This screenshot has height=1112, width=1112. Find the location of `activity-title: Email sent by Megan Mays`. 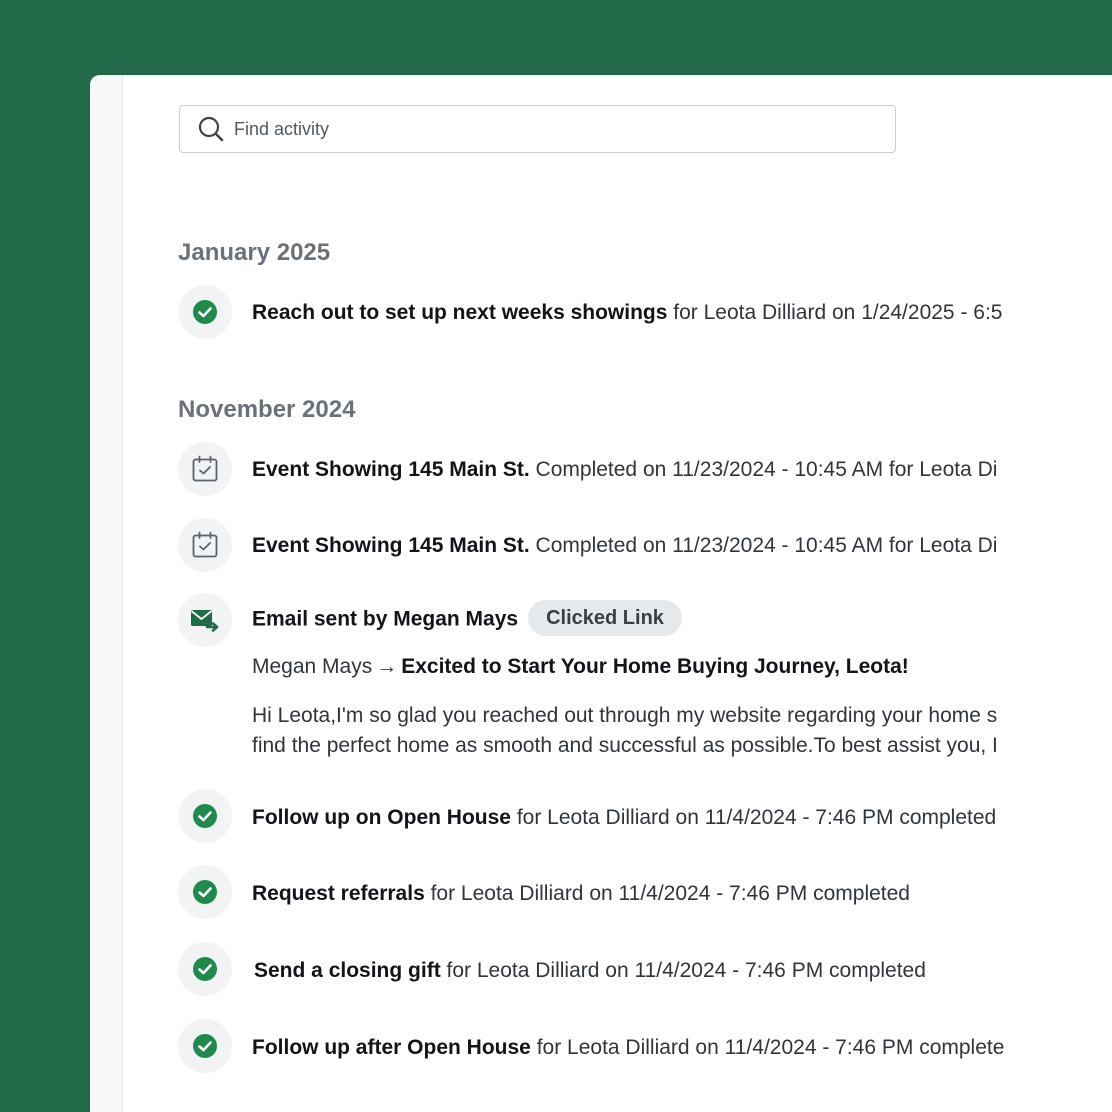

activity-title: Email sent by Megan Mays is located at coordinates (385, 619).